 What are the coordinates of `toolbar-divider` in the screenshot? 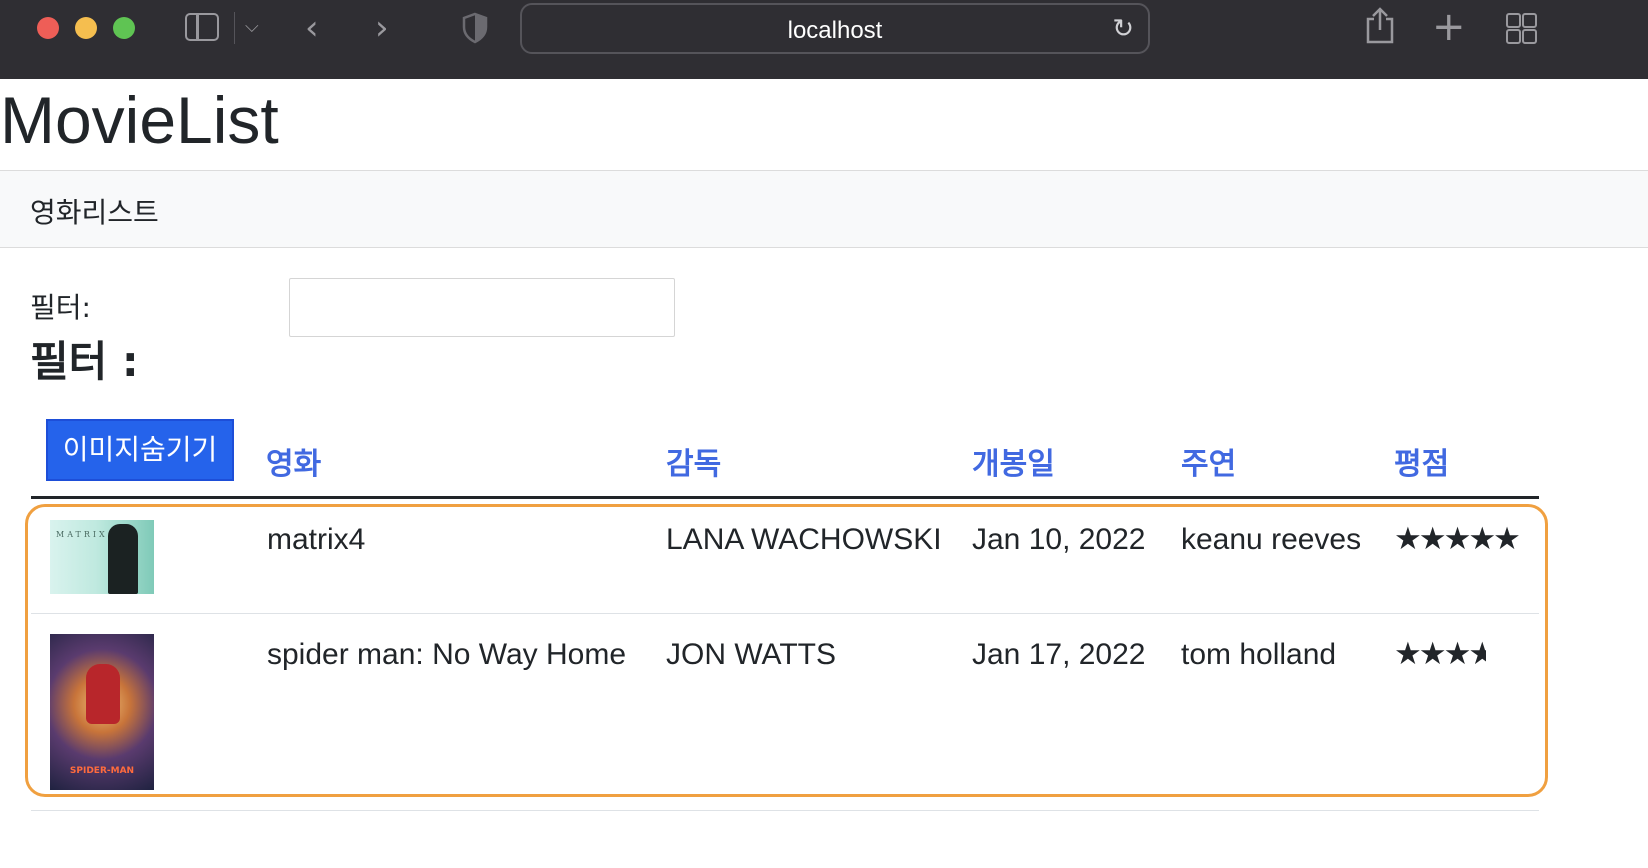 It's located at (234, 28).